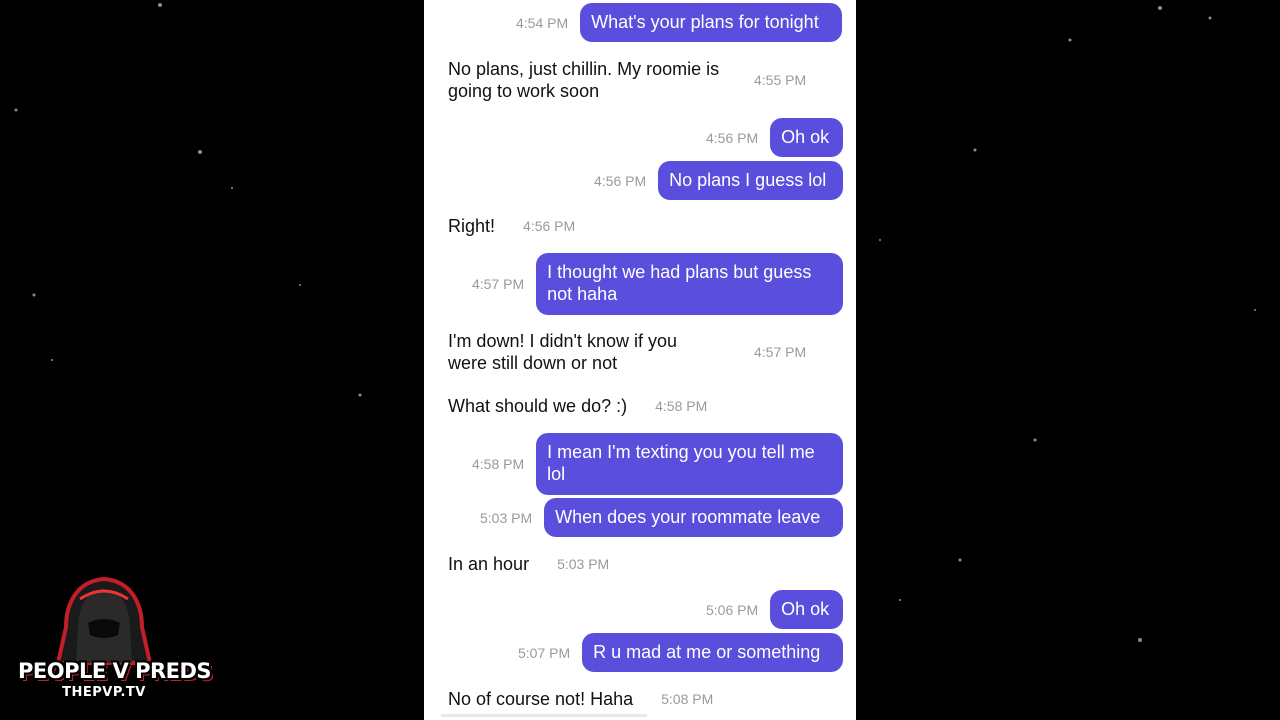 The image size is (1280, 720). What do you see at coordinates (537, 406) in the screenshot?
I see `received-message: What should we do? :)` at bounding box center [537, 406].